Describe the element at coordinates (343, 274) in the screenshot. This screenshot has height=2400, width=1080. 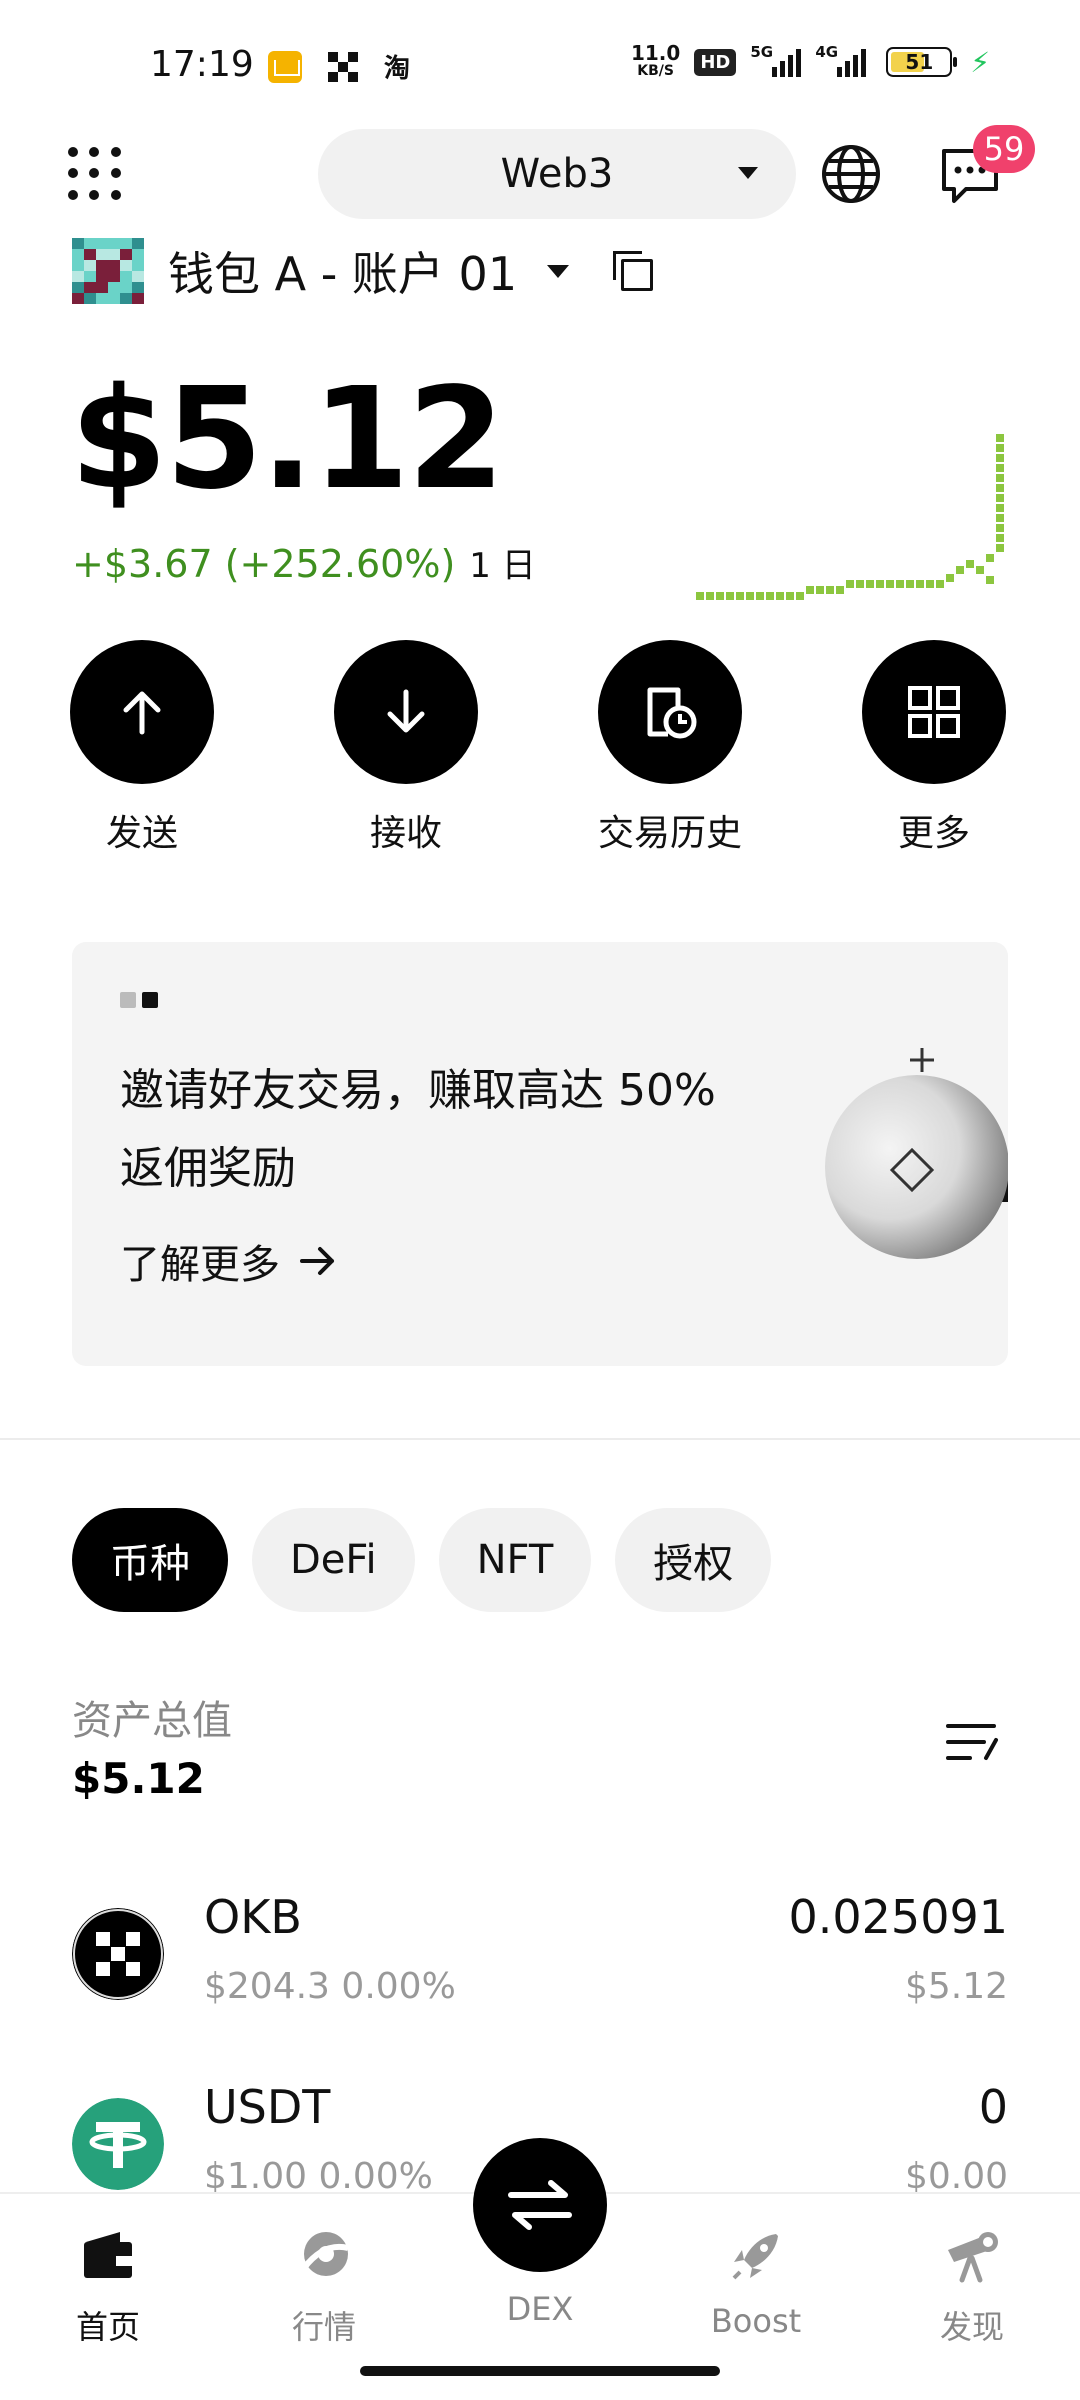
I see `account-name: 钱包 A - 账户 01` at that location.